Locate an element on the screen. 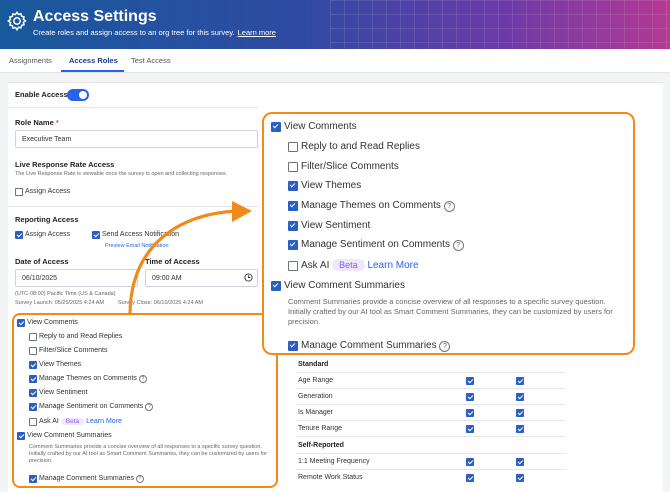 Image resolution: width=670 pixels, height=492 pixels. send-notification-checkbox is located at coordinates (96, 235).